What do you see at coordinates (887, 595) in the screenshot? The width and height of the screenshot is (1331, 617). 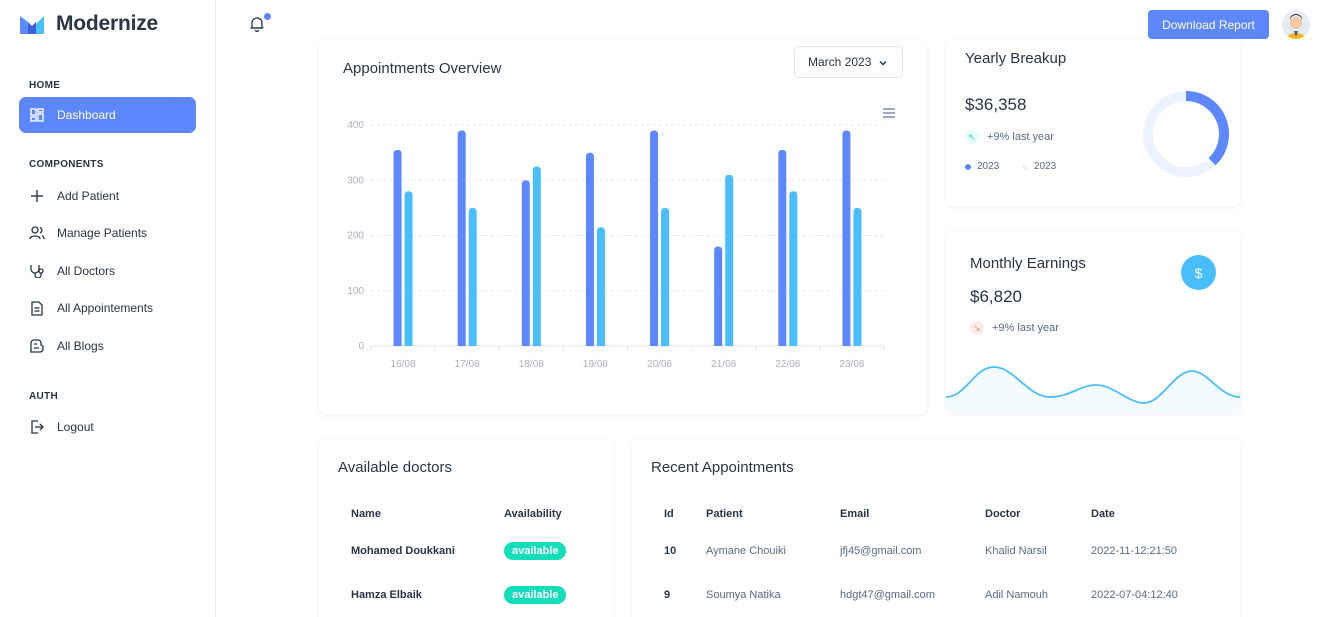 I see `appointment-email: hdgt47@gmail.com` at bounding box center [887, 595].